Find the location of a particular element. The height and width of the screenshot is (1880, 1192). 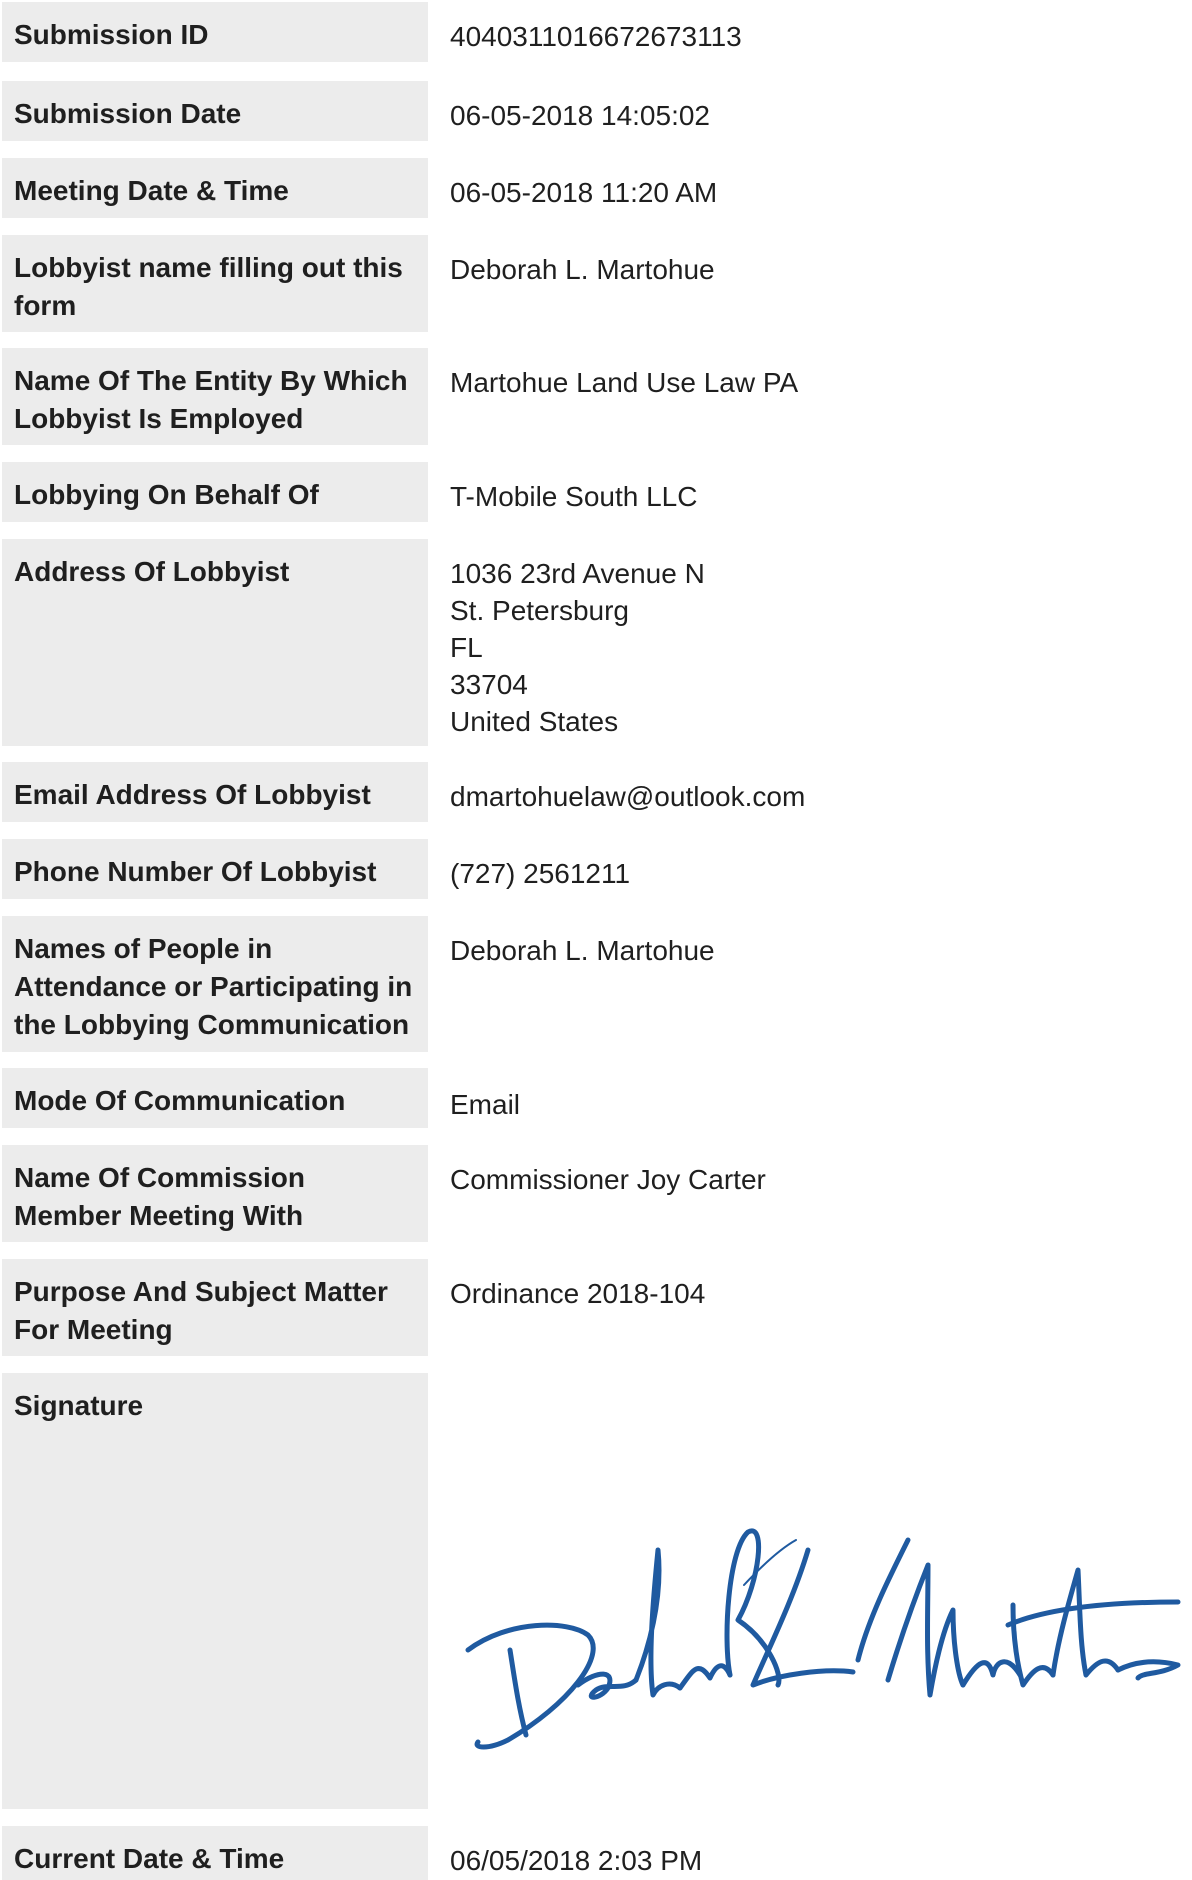

field-label: Lobbying On Behalf Of is located at coordinates (215, 492).